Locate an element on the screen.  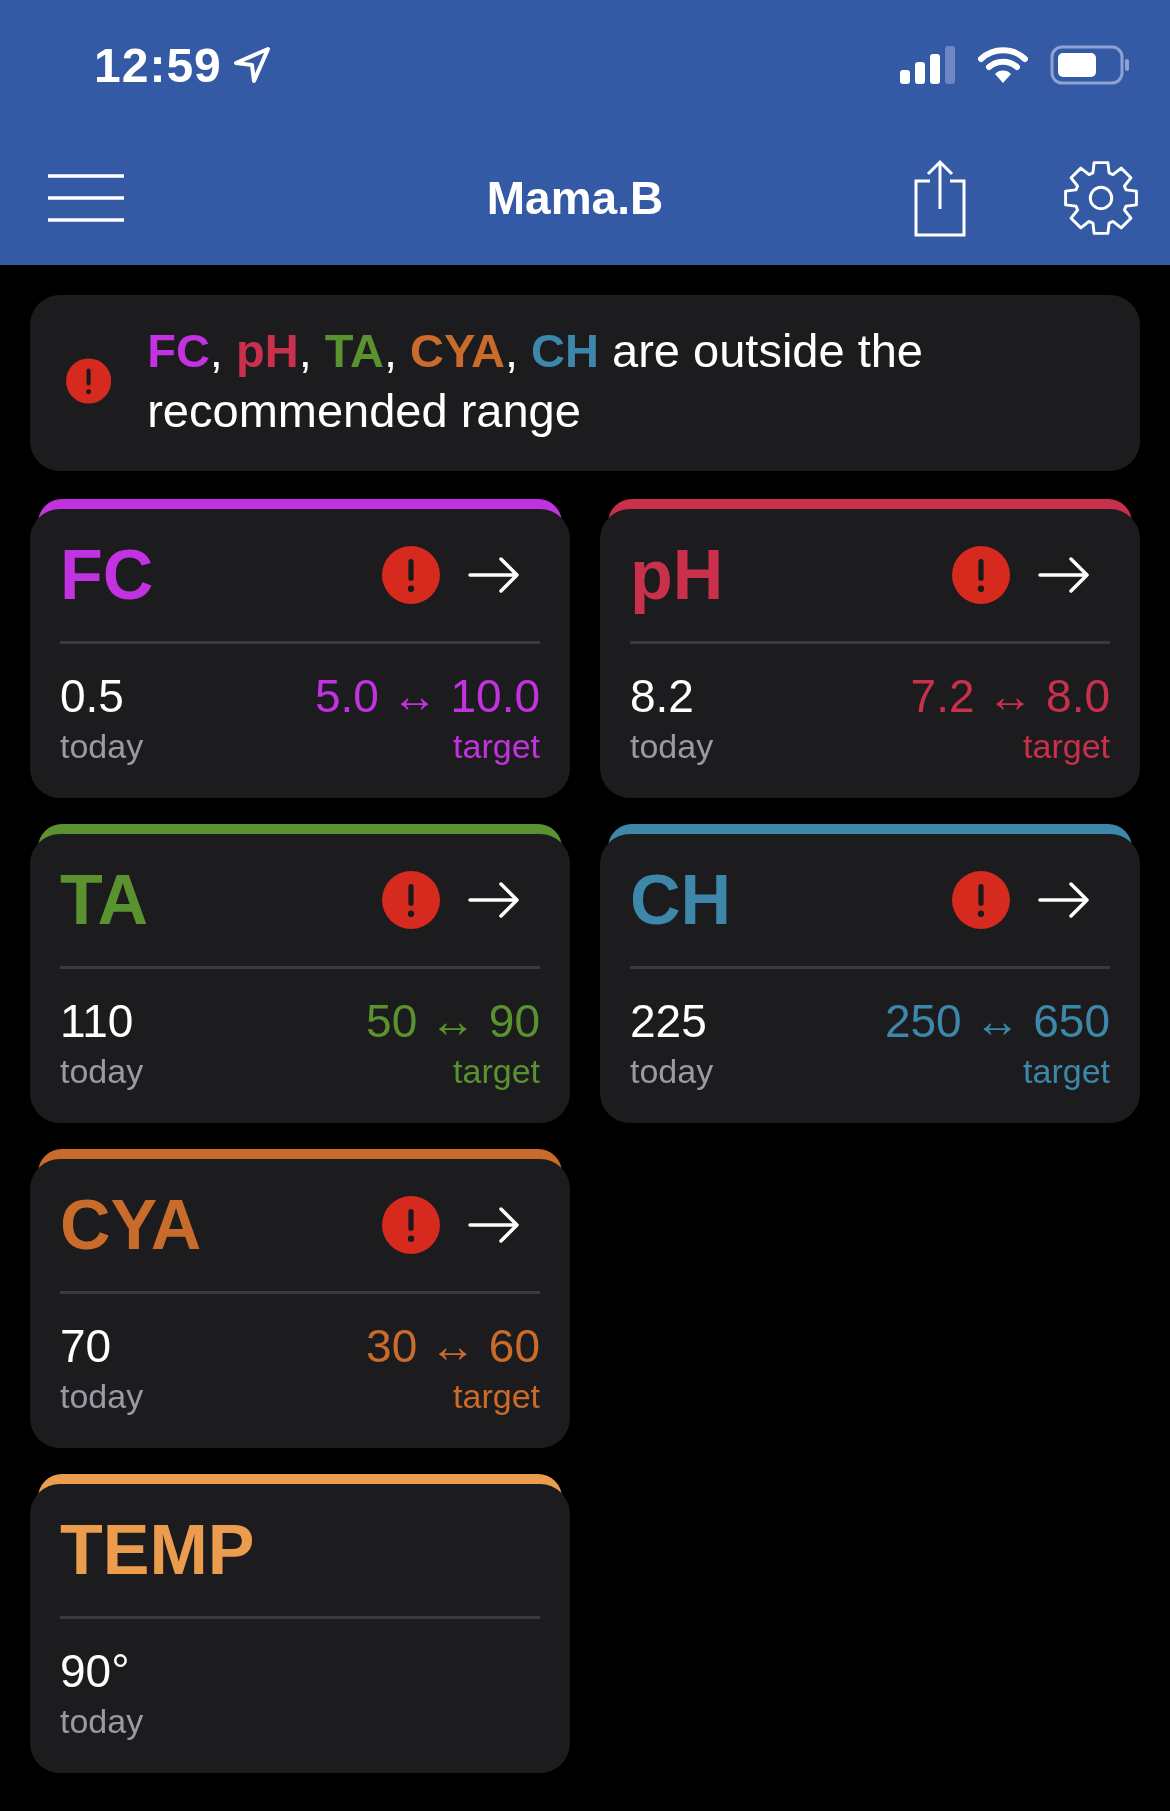
menu-icon is located at coordinates (86, 197).